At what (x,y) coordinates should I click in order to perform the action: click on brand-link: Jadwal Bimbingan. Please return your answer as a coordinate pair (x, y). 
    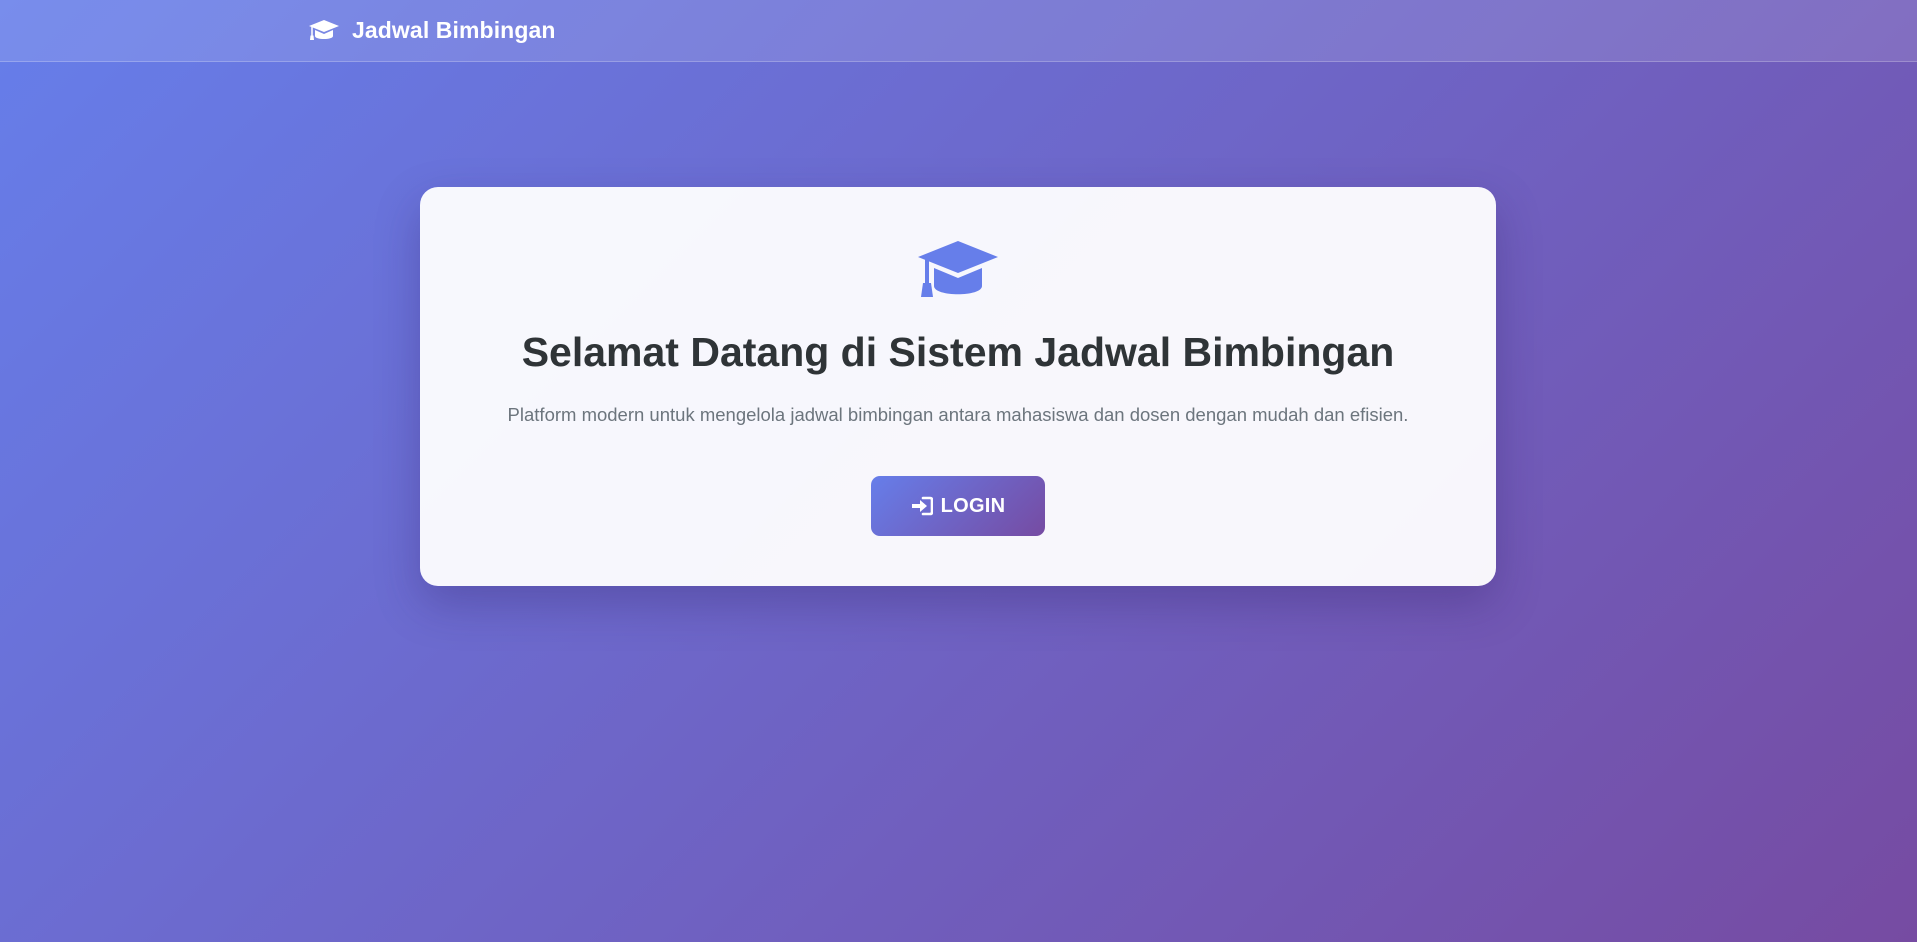
    Looking at the image, I should click on (432, 30).